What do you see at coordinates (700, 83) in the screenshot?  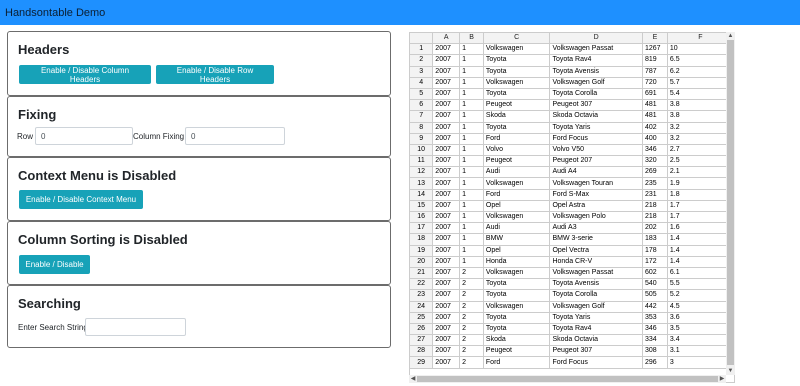 I see `table-cell: 5.7` at bounding box center [700, 83].